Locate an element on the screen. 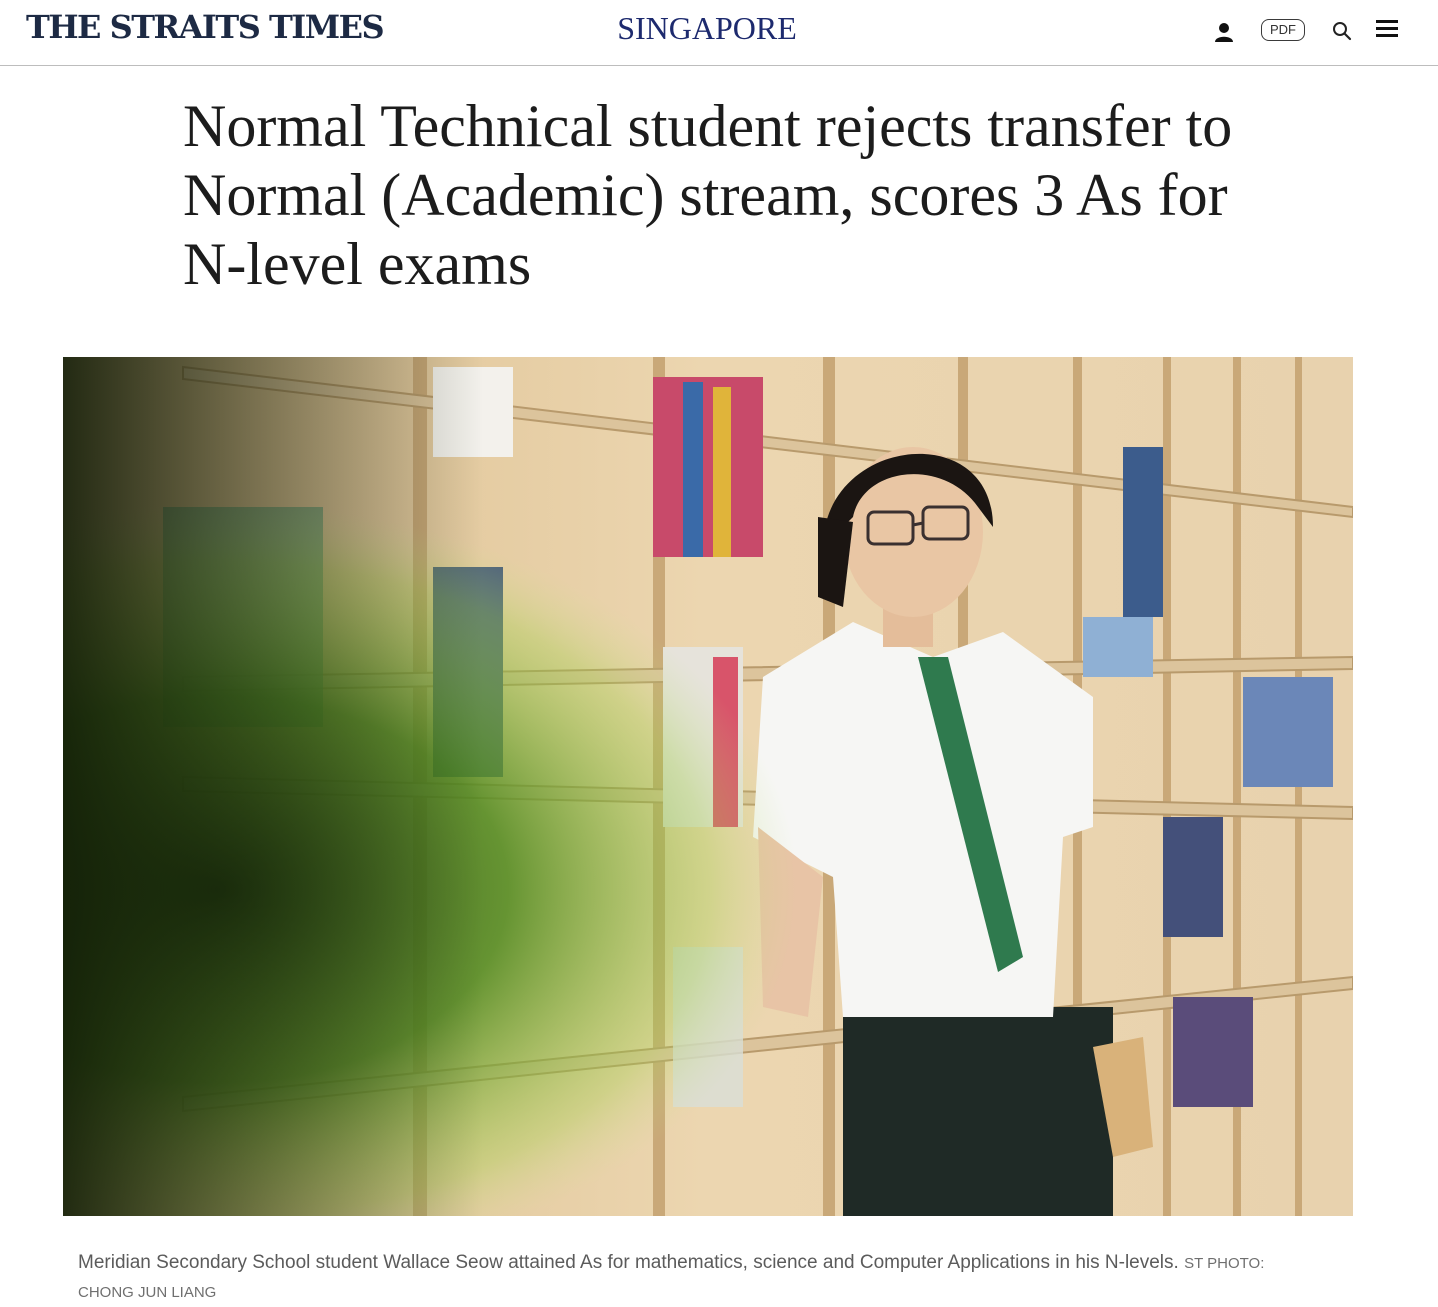  section-link: SINGAPORE is located at coordinates (707, 28).